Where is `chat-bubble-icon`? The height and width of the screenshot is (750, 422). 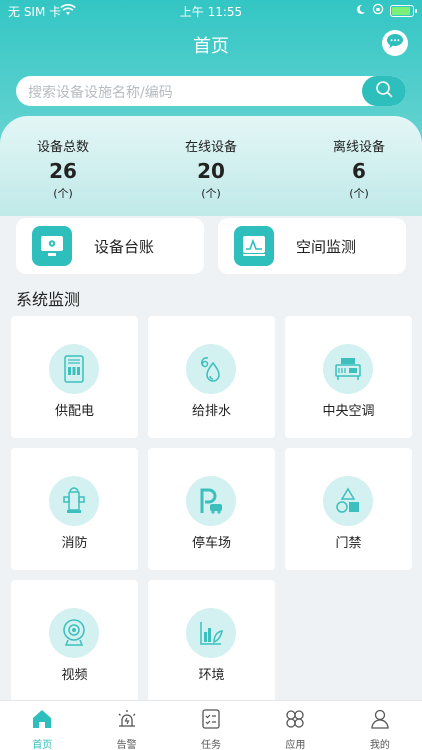 chat-bubble-icon is located at coordinates (395, 43).